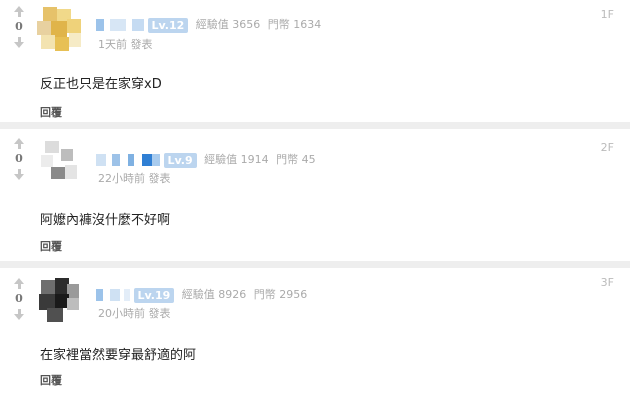 The image size is (630, 400). Describe the element at coordinates (607, 147) in the screenshot. I see `floor-number: 2F` at that location.